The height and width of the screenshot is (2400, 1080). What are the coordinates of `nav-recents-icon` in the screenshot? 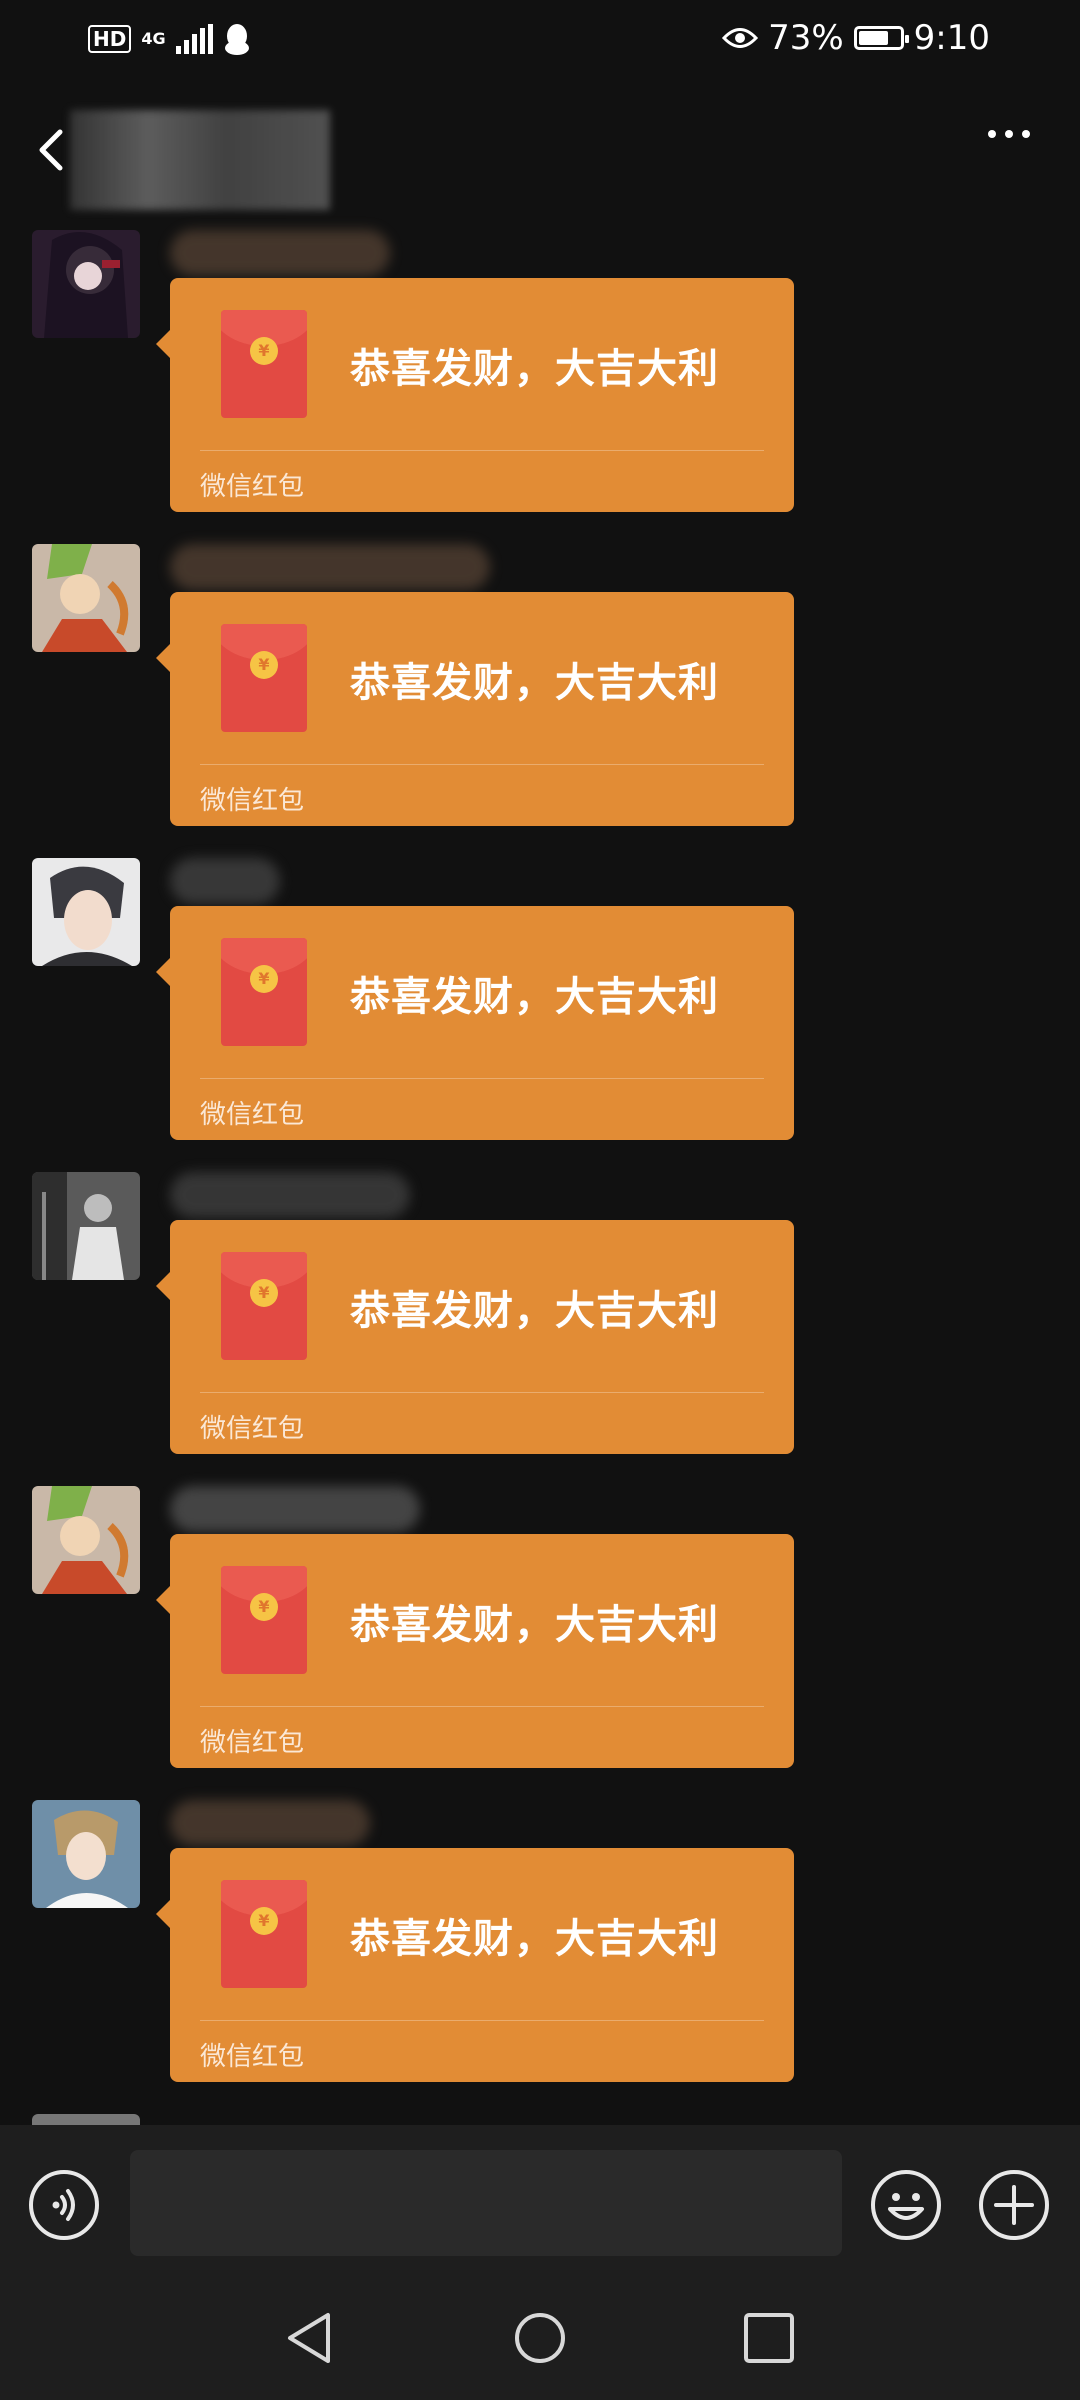 It's located at (769, 2338).